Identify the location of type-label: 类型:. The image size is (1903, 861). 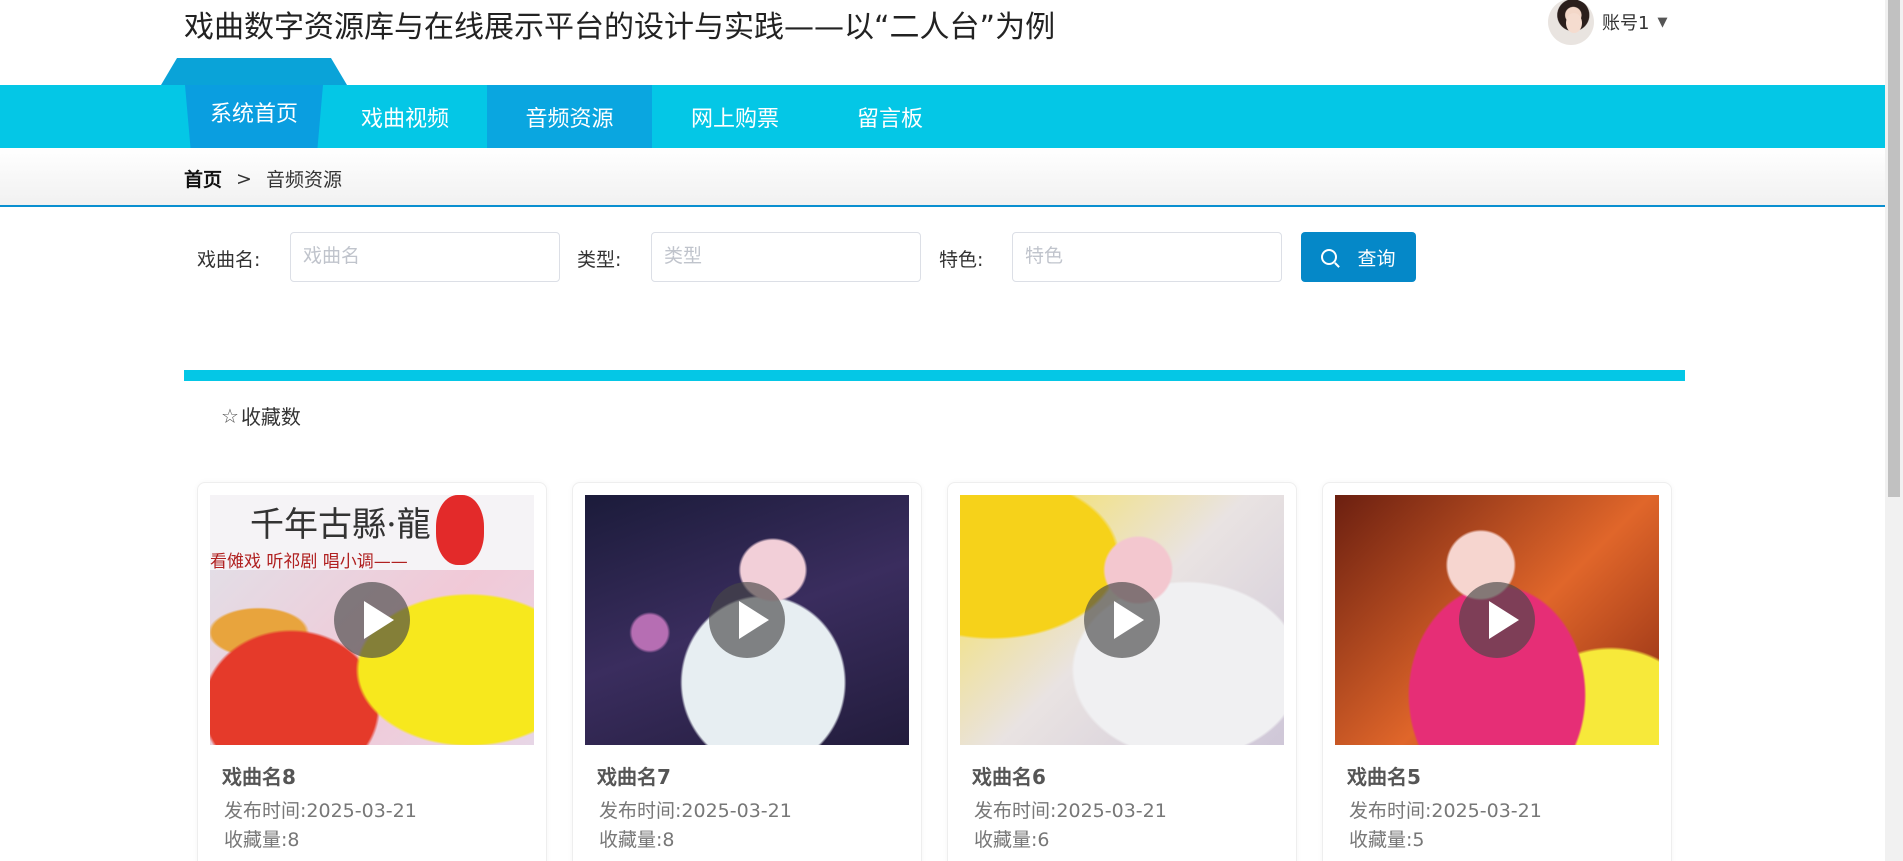
(599, 260).